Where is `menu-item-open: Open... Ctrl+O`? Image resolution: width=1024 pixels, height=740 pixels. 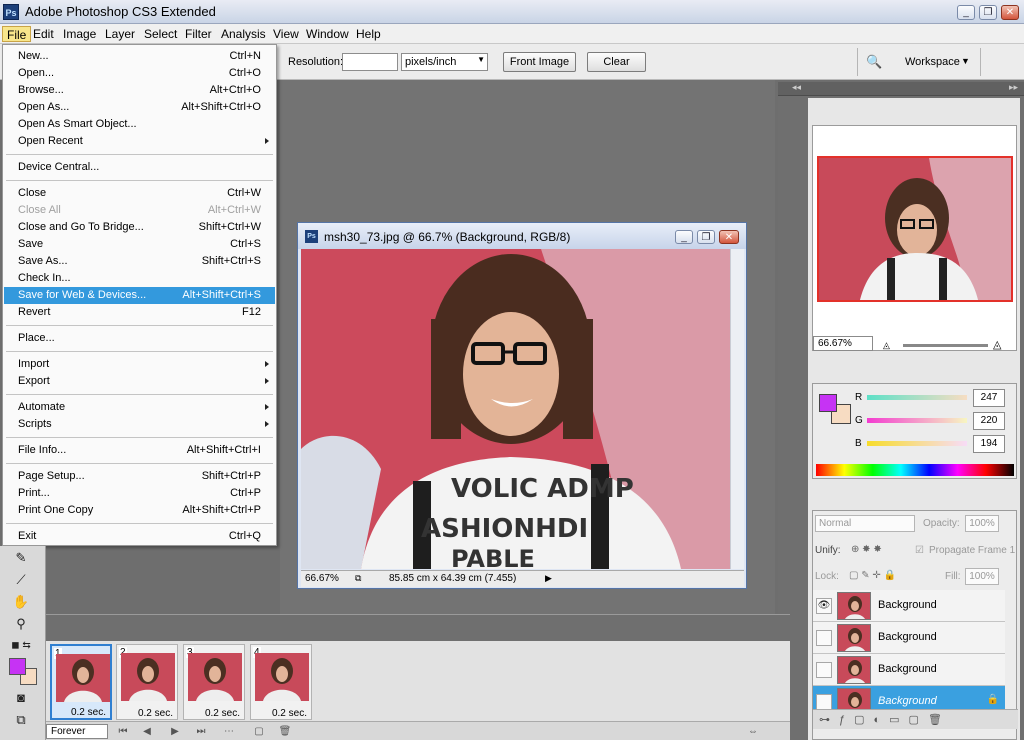 menu-item-open: Open... Ctrl+O is located at coordinates (139, 73).